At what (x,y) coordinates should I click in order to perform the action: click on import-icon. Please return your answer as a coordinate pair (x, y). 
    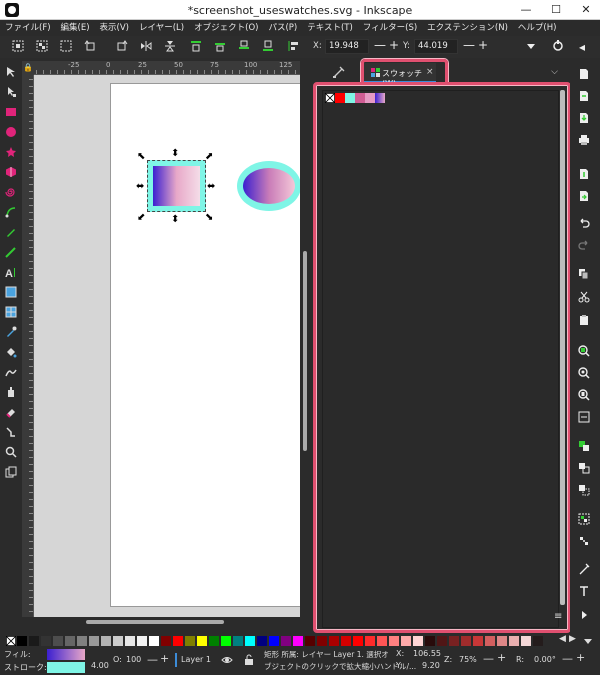
    Looking at the image, I should click on (584, 174).